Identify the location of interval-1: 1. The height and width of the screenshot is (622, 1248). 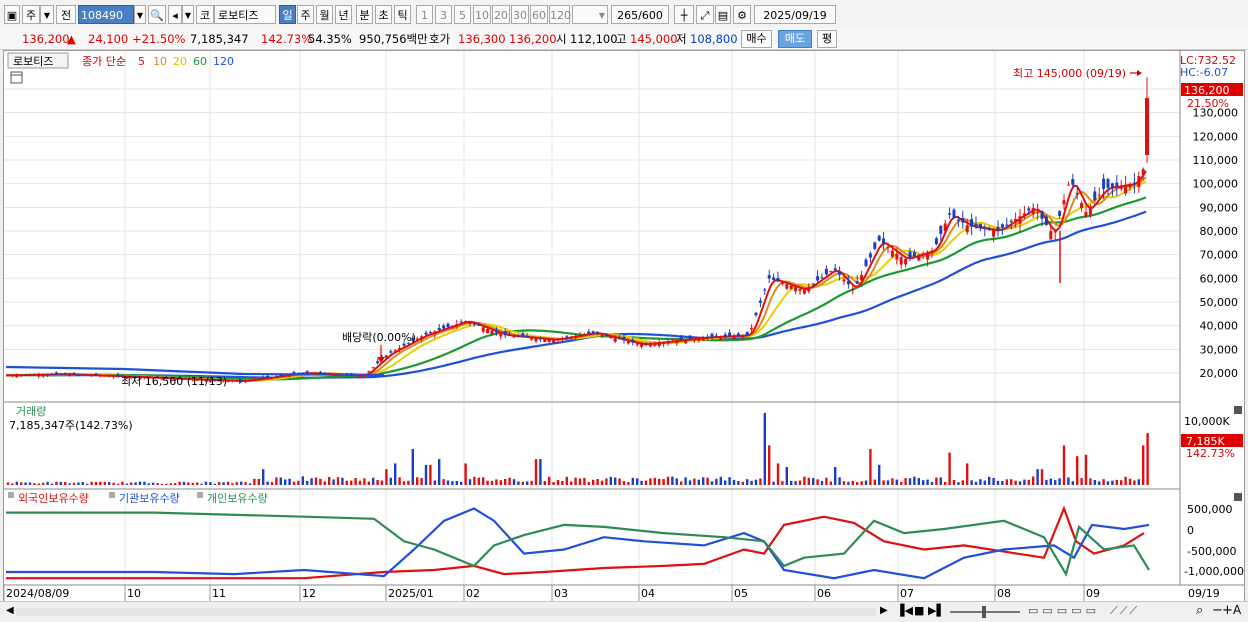
(424, 14).